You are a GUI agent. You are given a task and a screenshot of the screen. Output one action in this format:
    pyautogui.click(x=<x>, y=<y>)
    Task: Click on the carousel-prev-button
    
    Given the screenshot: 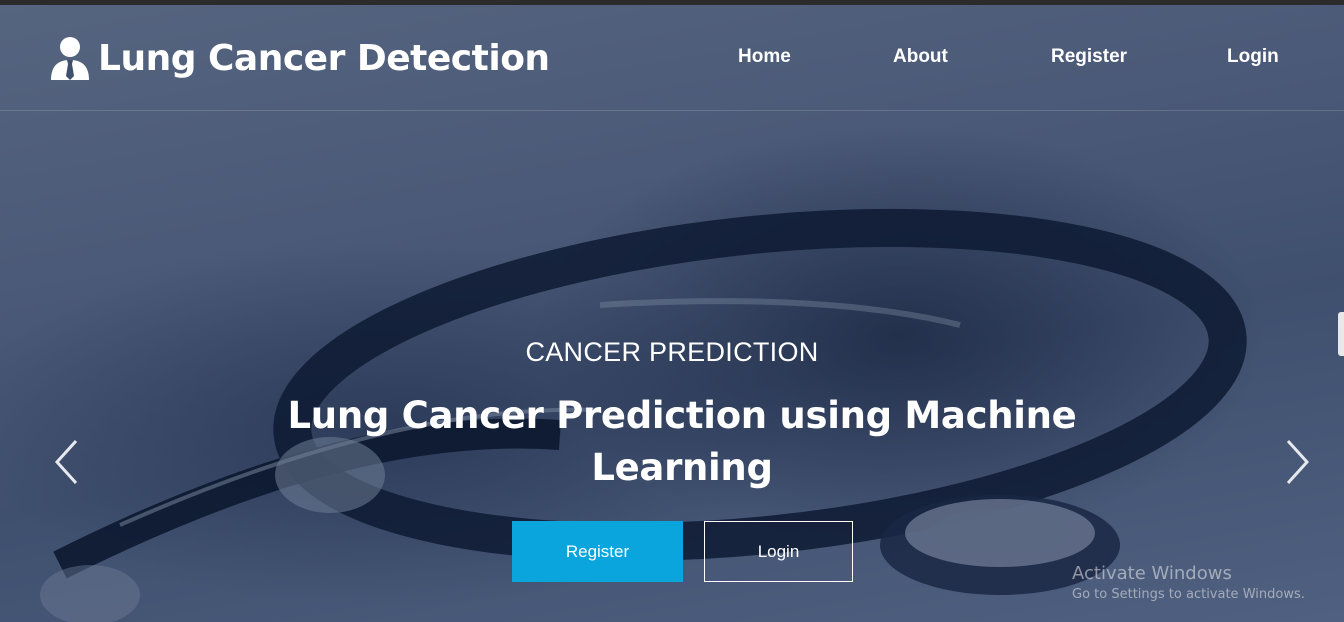 What is the action you would take?
    pyautogui.click(x=67, y=462)
    